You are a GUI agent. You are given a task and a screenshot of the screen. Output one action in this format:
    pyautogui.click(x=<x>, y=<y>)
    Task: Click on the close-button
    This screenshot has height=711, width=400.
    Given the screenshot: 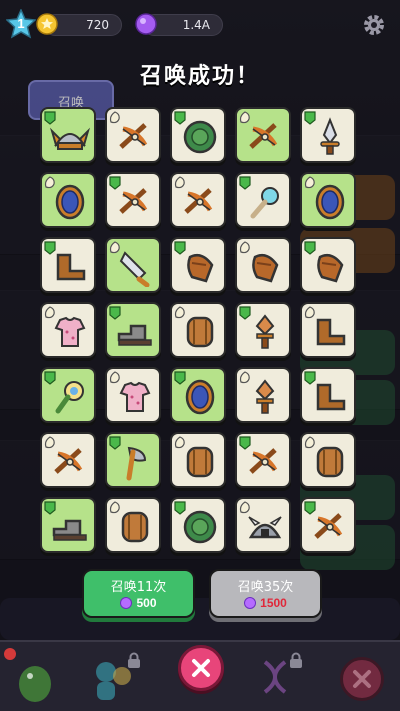 What is the action you would take?
    pyautogui.click(x=201, y=668)
    